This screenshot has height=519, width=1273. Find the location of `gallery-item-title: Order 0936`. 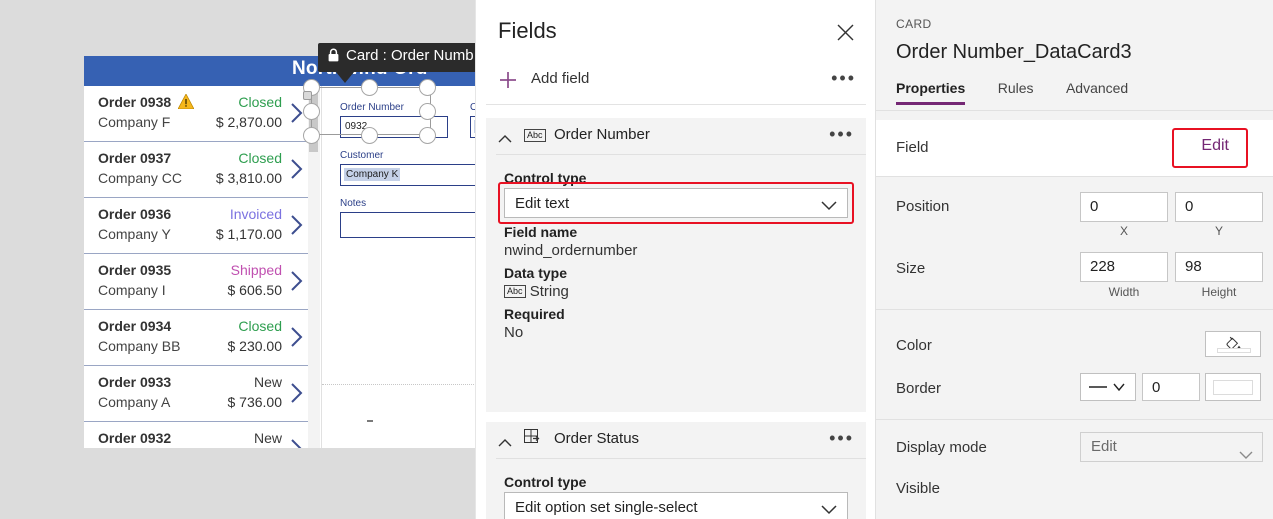

gallery-item-title: Order 0936 is located at coordinates (135, 214).